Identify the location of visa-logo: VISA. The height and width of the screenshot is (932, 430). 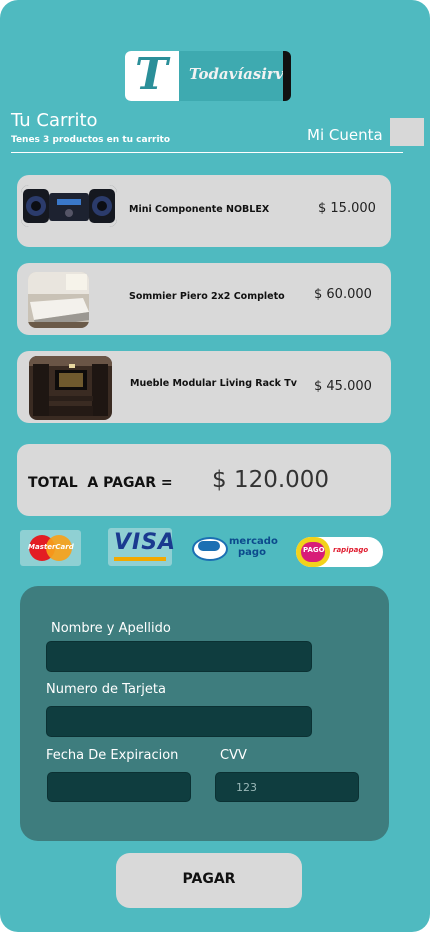
(141, 547).